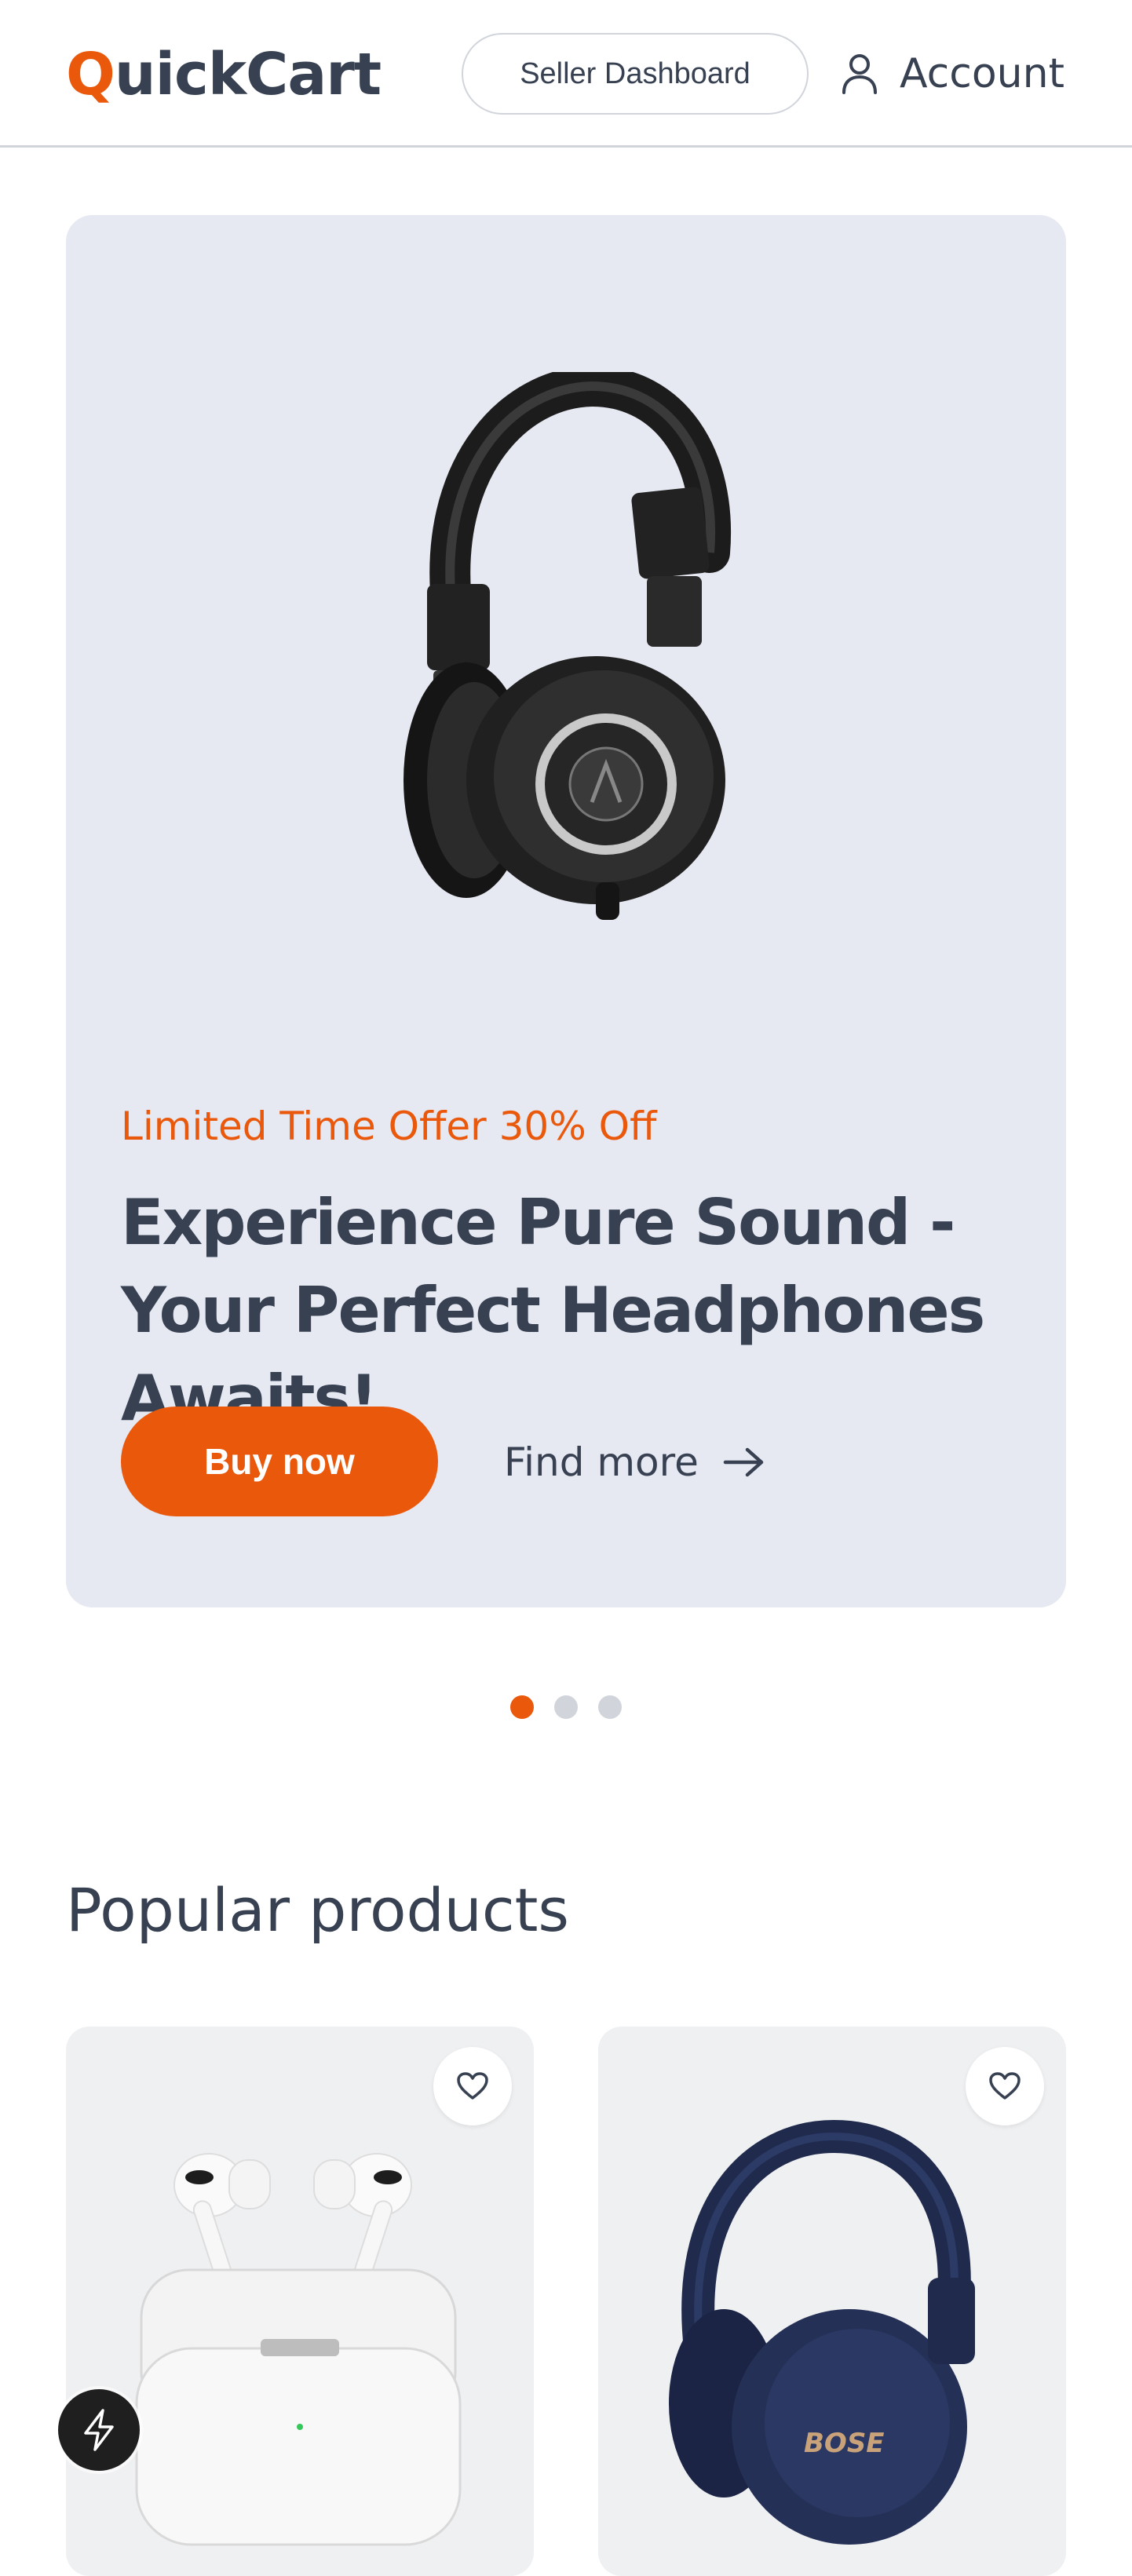  I want to click on logo-letter-q: Q, so click(90, 74).